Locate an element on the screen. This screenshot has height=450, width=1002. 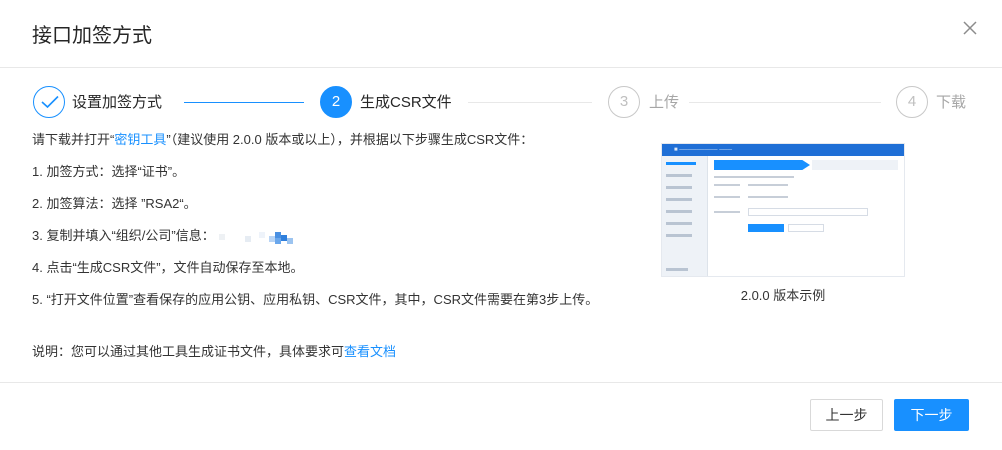
note-text: 说明：您可以通过其他工具生成证书文件，具体要求可查看文档 is located at coordinates (214, 352).